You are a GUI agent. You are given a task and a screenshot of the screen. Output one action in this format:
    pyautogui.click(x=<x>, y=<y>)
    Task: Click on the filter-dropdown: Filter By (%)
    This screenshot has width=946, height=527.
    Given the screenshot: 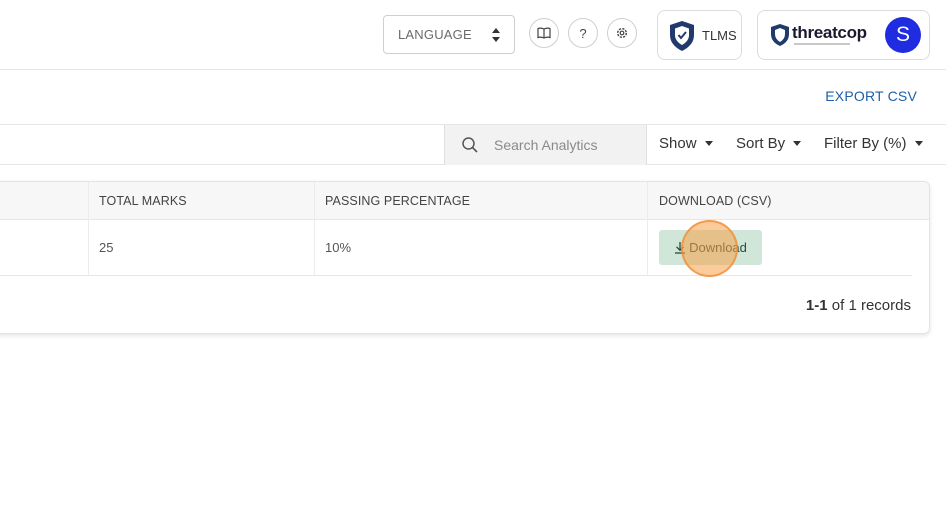 What is the action you would take?
    pyautogui.click(x=873, y=143)
    